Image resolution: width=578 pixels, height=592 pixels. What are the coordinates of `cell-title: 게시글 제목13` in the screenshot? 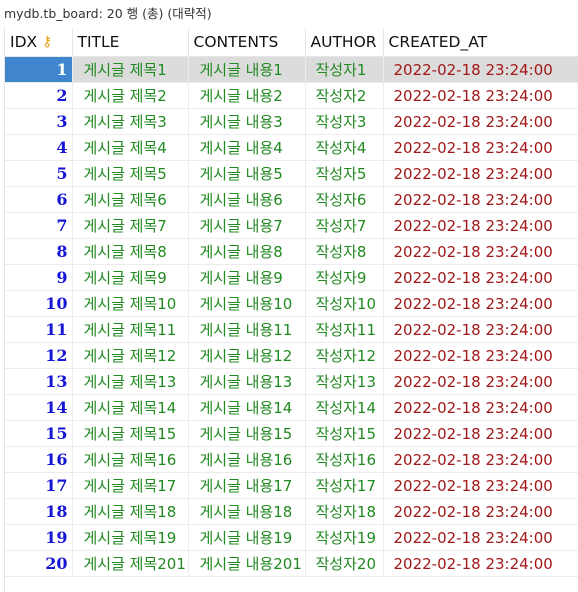 It's located at (130, 381).